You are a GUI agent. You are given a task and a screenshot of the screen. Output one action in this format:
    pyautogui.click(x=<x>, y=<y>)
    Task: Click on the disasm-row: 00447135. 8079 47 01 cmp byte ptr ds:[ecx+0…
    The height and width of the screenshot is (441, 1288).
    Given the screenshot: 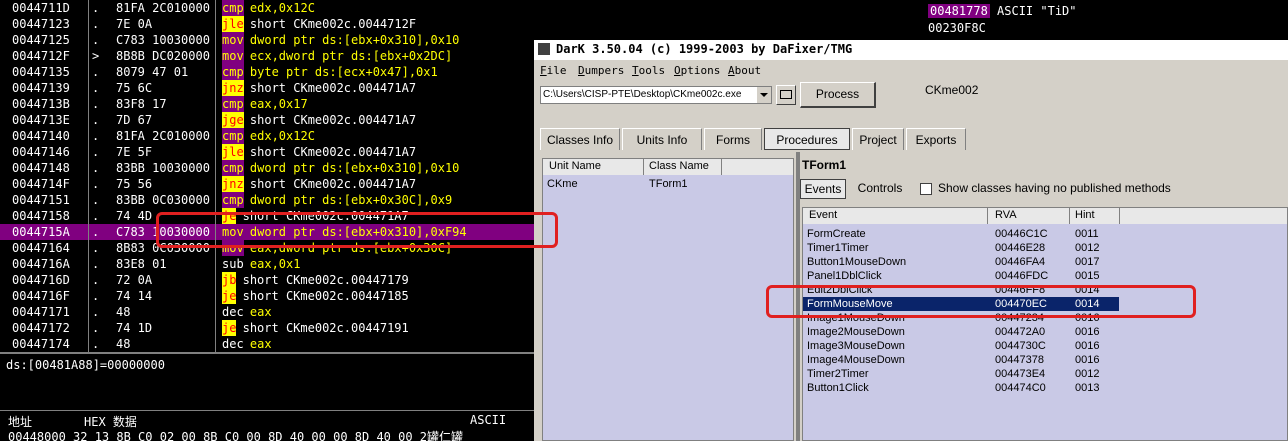 What is the action you would take?
    pyautogui.click(x=267, y=72)
    